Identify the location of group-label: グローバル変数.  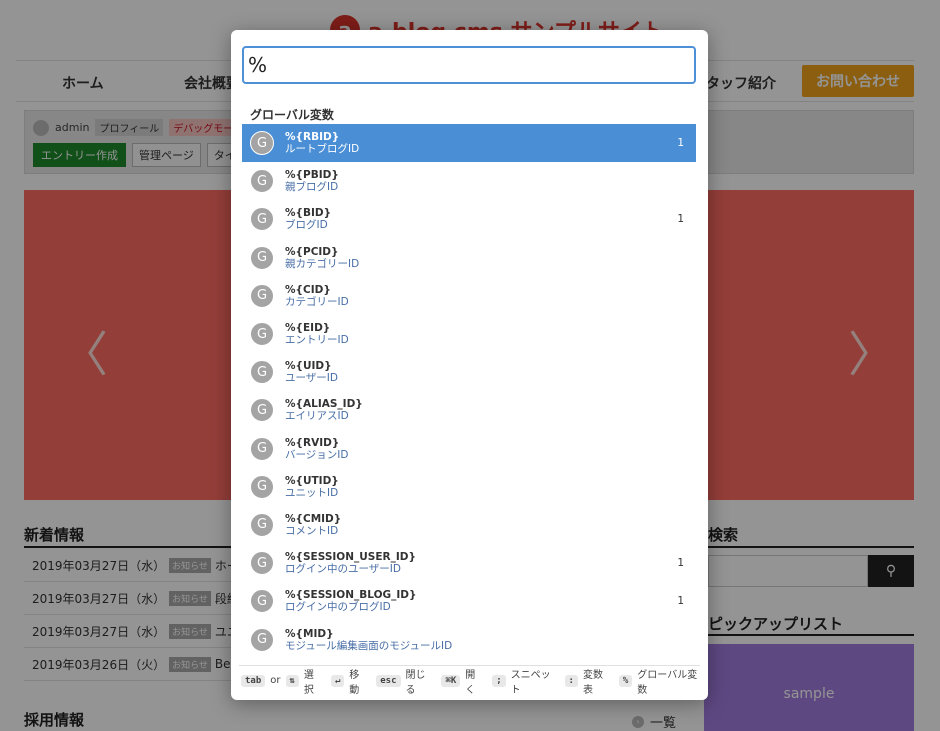
(292, 115).